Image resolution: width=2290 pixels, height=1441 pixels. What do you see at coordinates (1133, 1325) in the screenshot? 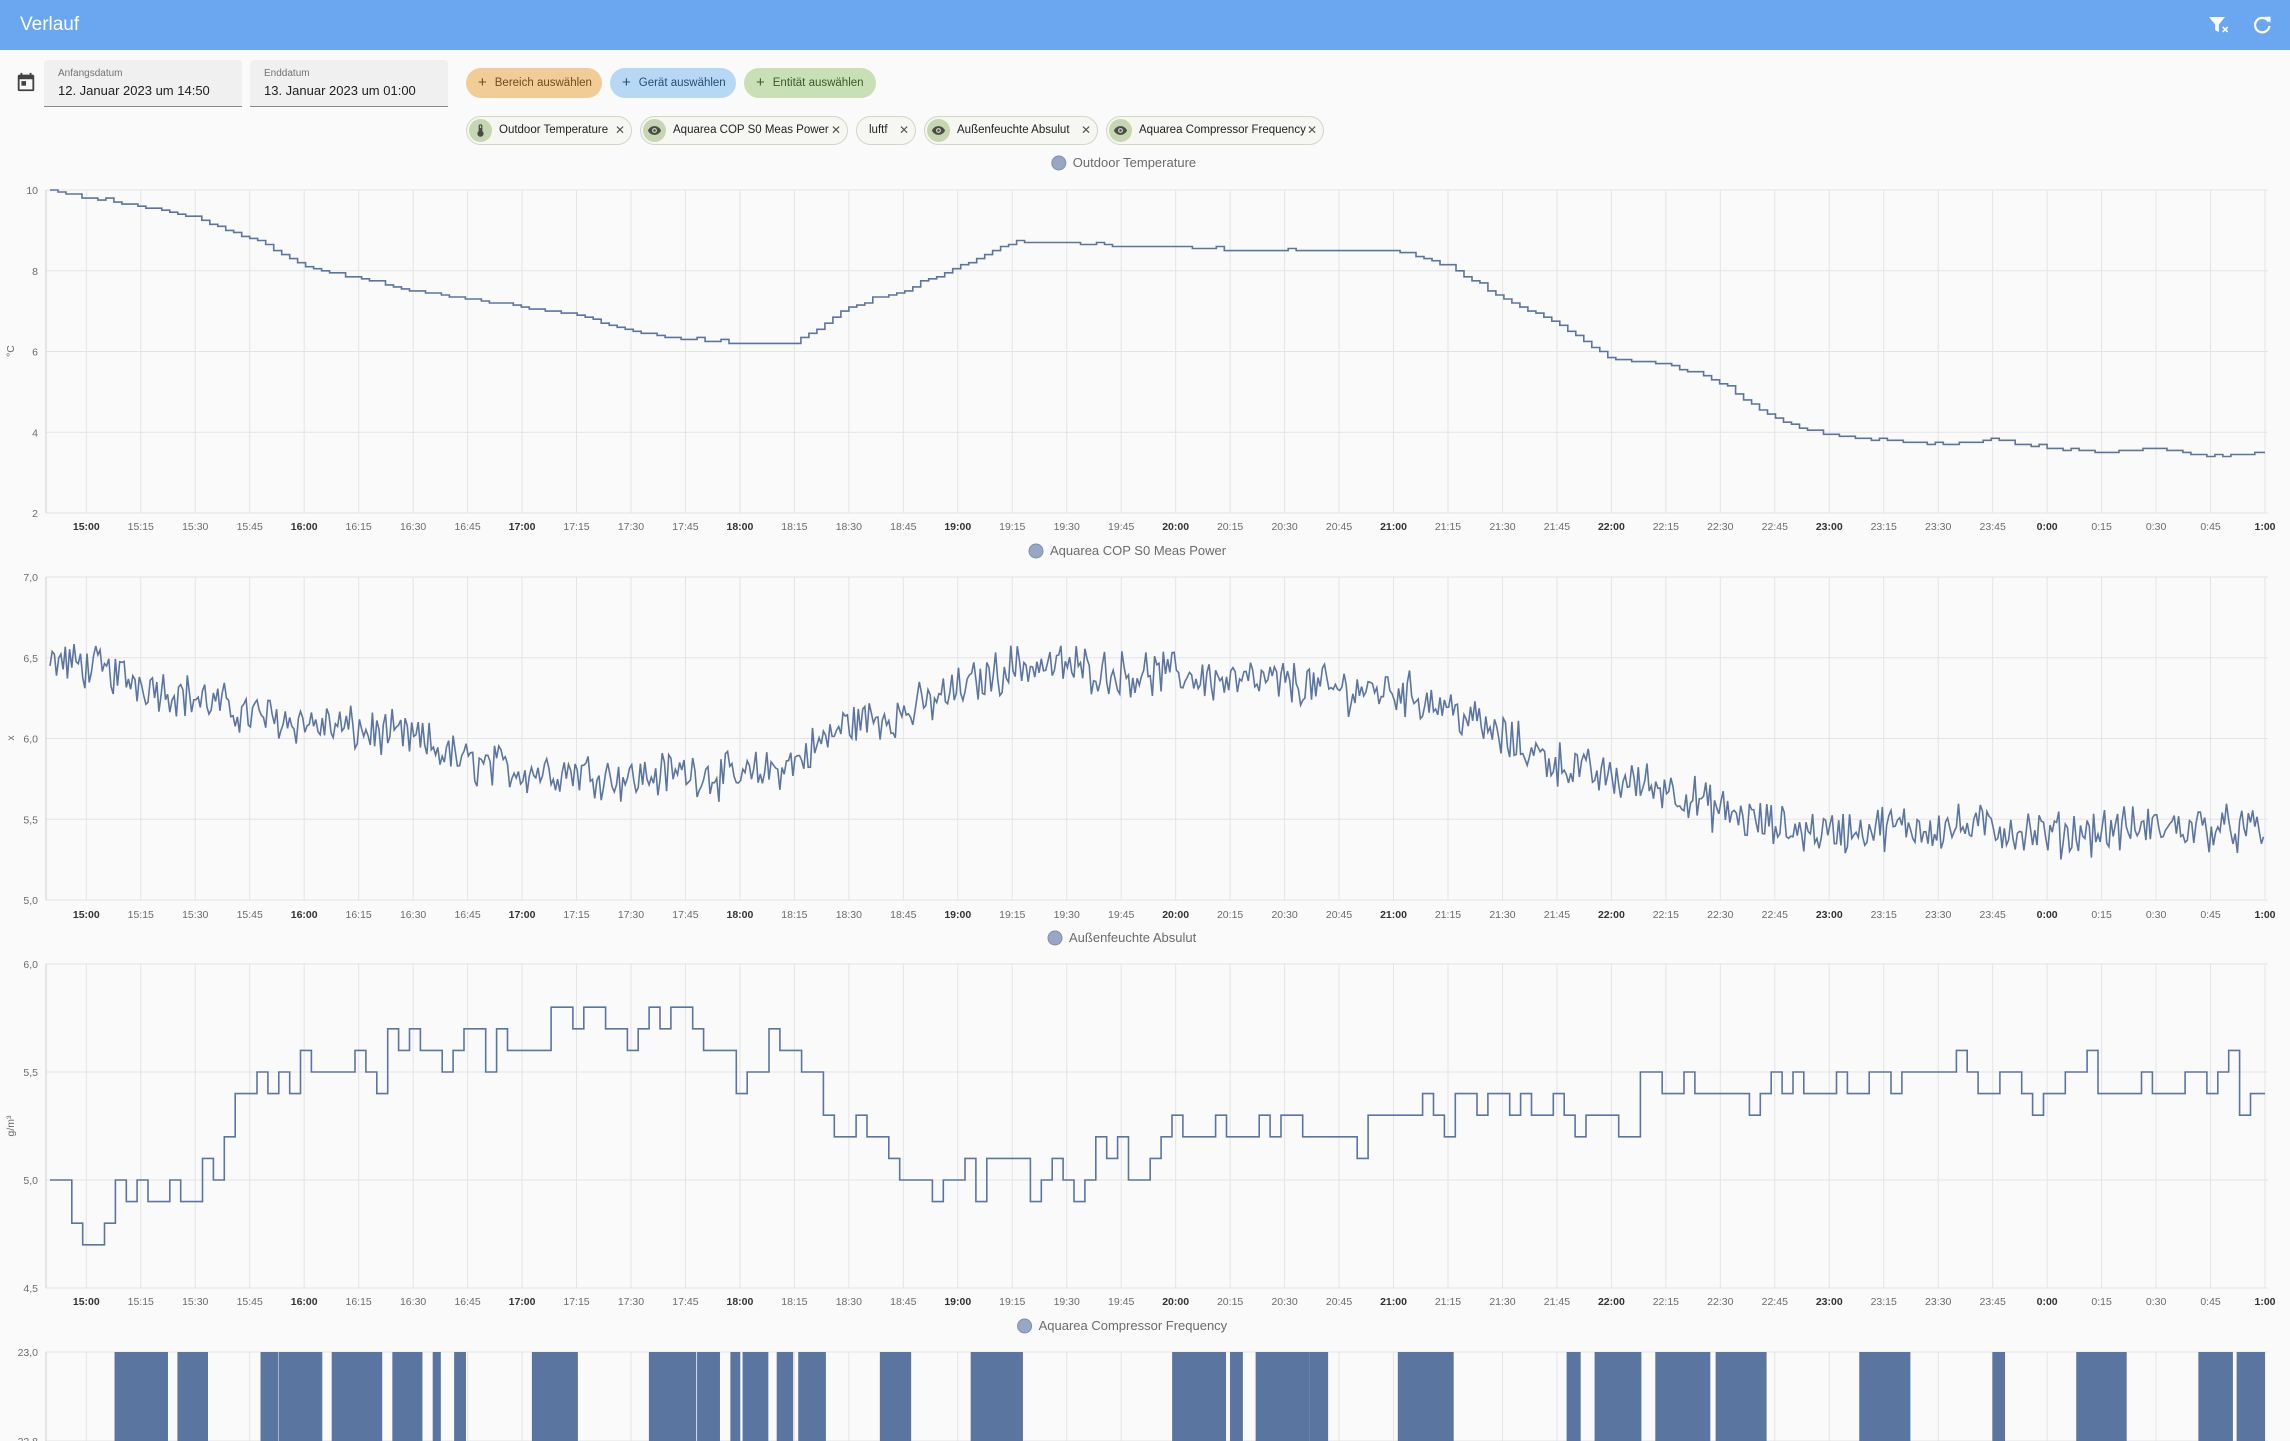
I see `legend-label: Aquarea Compressor Frequency` at bounding box center [1133, 1325].